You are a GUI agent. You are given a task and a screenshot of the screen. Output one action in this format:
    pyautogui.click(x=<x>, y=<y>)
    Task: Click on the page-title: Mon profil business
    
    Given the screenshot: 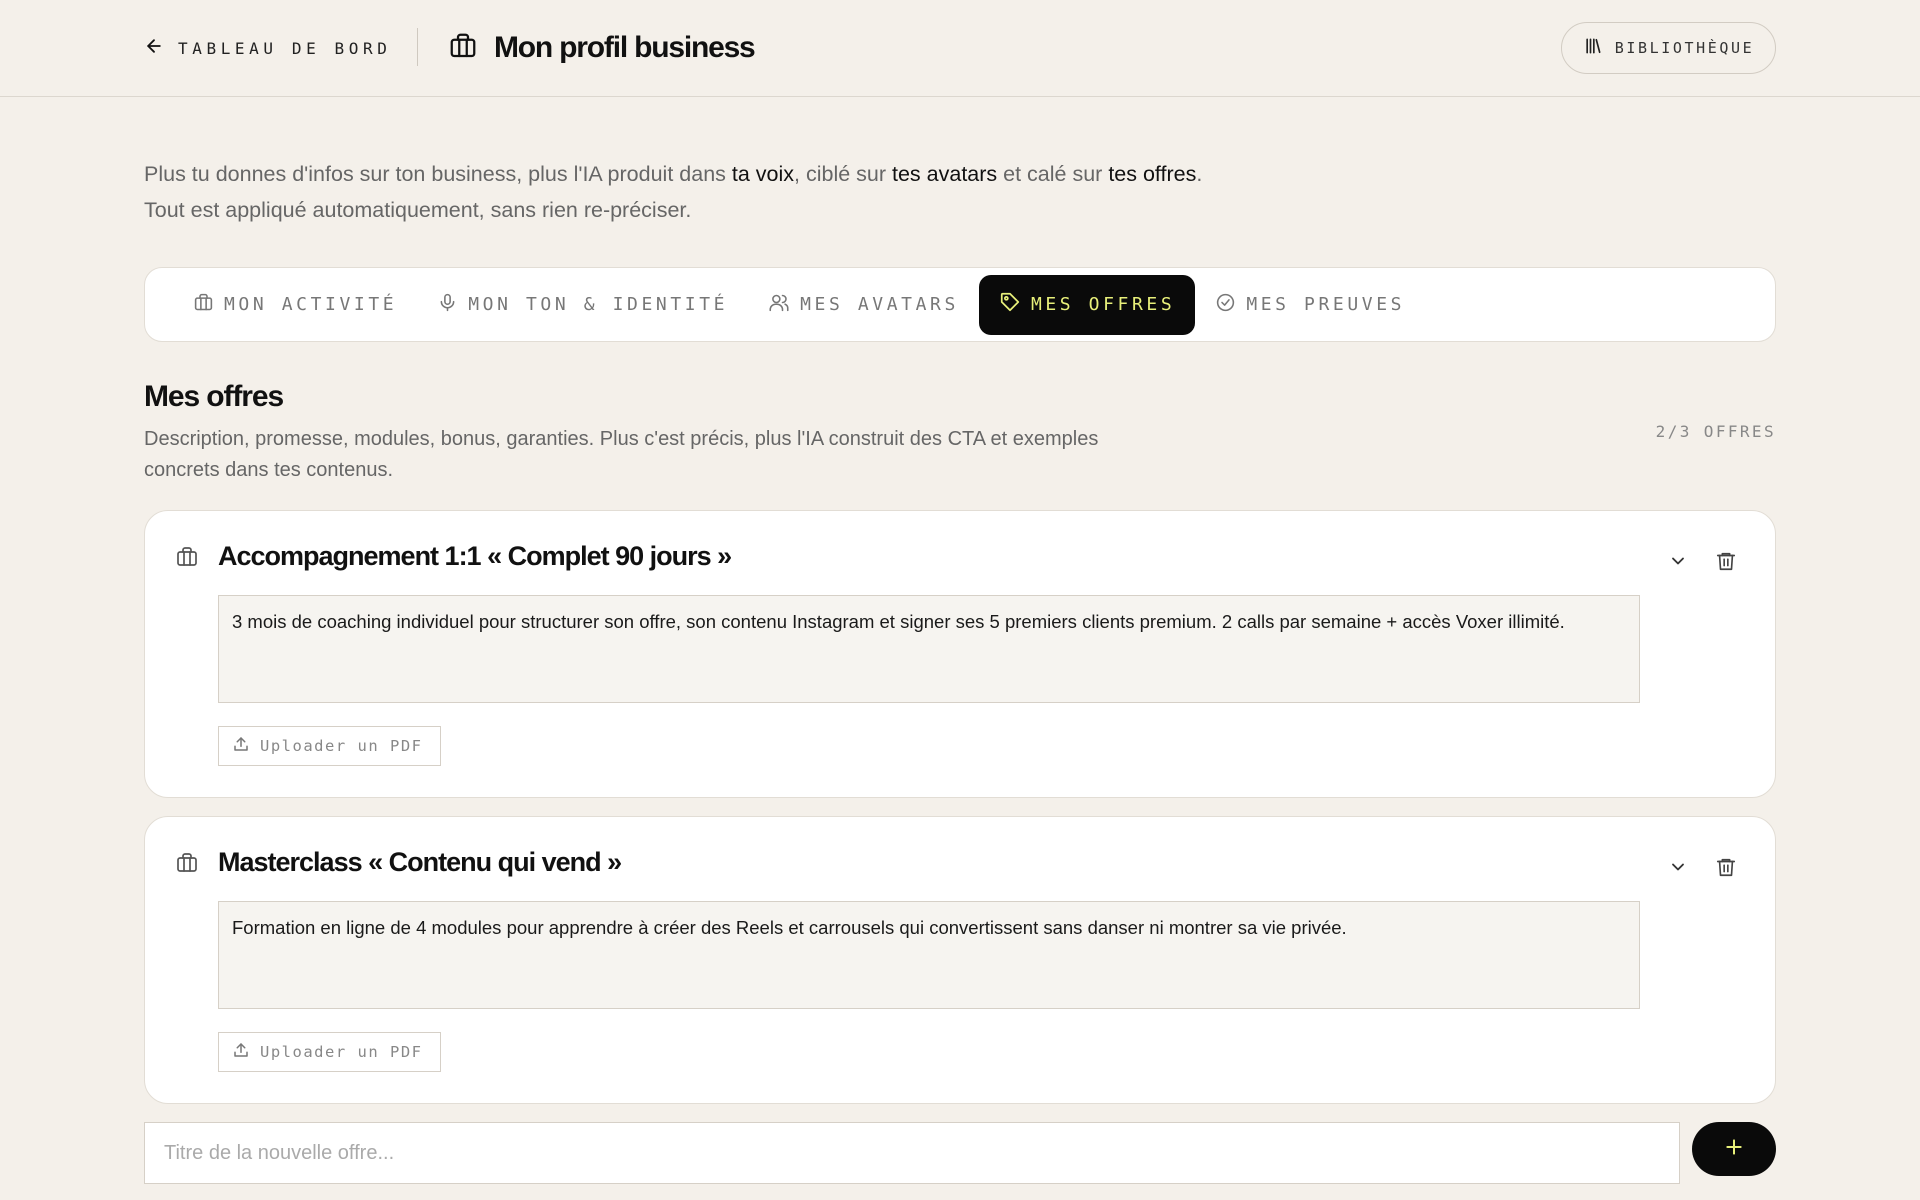 What is the action you would take?
    pyautogui.click(x=625, y=47)
    